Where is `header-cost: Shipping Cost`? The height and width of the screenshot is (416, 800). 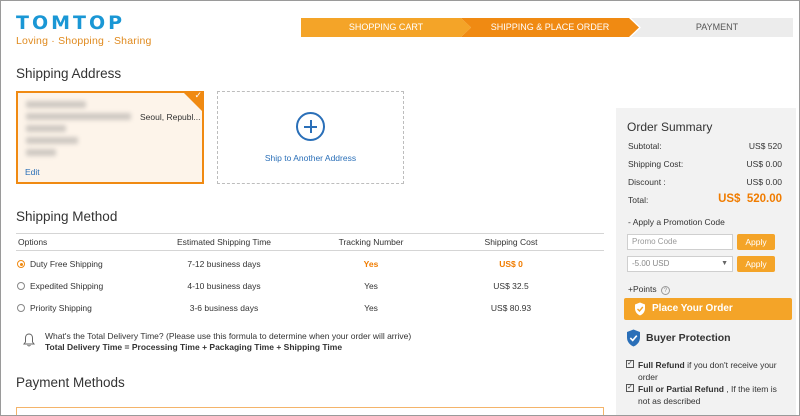 header-cost: Shipping Cost is located at coordinates (511, 242).